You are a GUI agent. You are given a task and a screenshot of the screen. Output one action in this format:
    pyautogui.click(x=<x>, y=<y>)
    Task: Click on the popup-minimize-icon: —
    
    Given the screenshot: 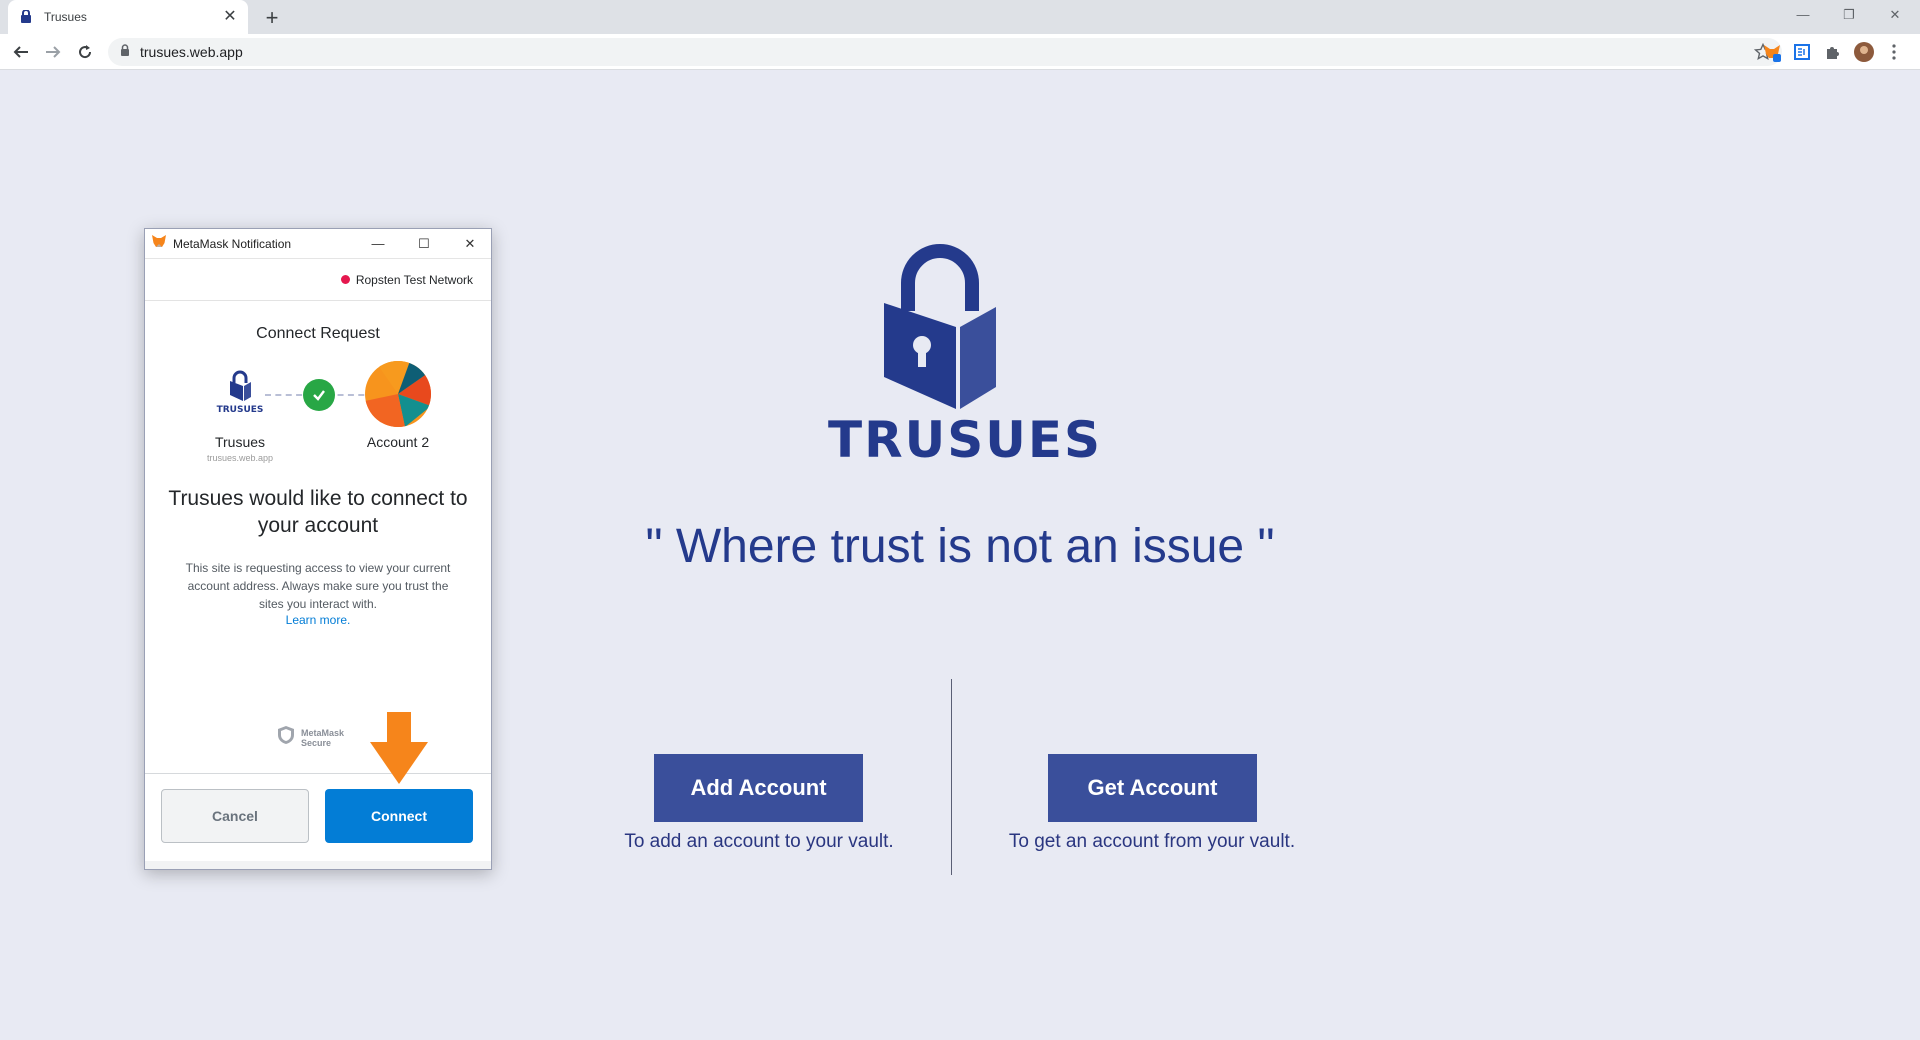 What is the action you would take?
    pyautogui.click(x=378, y=244)
    